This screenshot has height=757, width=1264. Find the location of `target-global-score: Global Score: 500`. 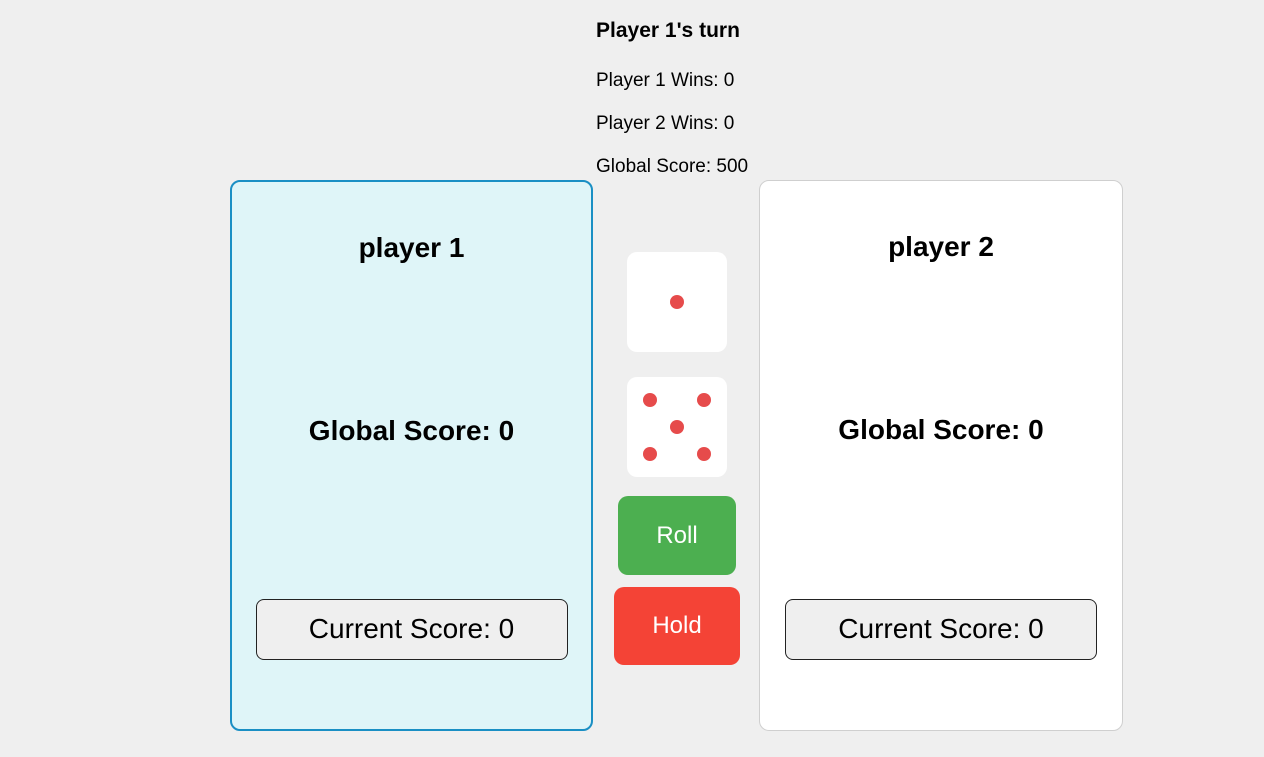

target-global-score: Global Score: 500 is located at coordinates (672, 166).